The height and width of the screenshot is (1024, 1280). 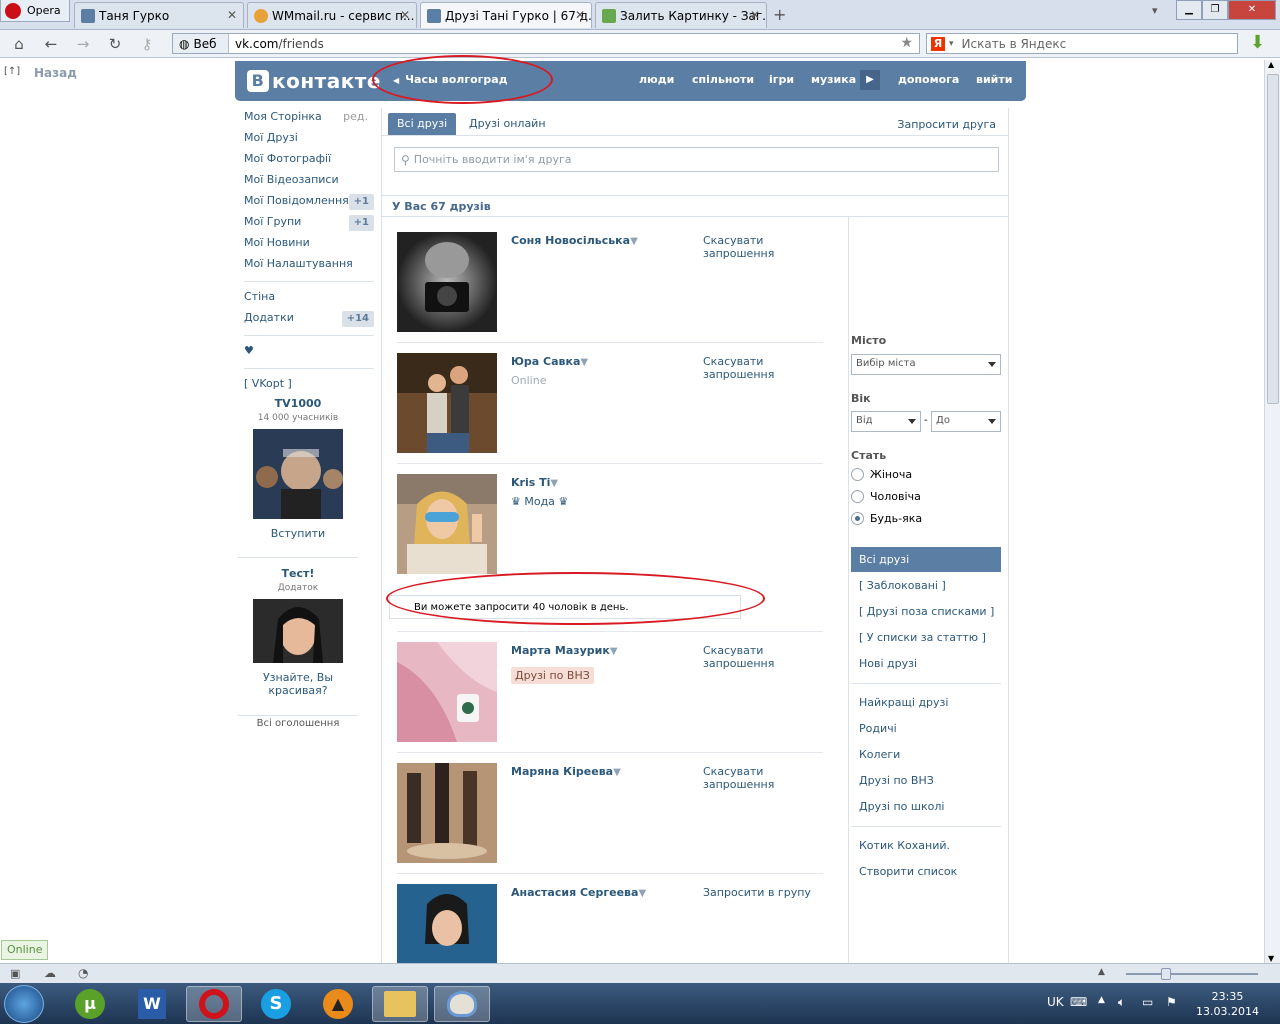 I want to click on yandex-search-field: Я ▾ Искать в Яндекс, so click(x=1082, y=43).